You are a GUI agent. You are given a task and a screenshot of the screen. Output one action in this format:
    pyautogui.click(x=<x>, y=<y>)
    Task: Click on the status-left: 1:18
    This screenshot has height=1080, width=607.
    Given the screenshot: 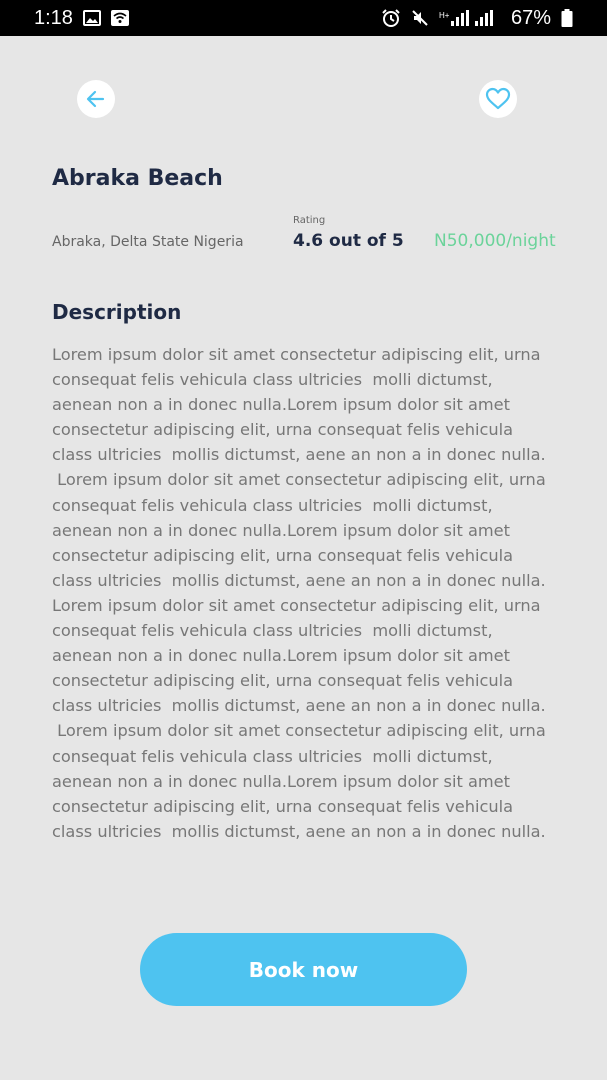 What is the action you would take?
    pyautogui.click(x=81, y=18)
    